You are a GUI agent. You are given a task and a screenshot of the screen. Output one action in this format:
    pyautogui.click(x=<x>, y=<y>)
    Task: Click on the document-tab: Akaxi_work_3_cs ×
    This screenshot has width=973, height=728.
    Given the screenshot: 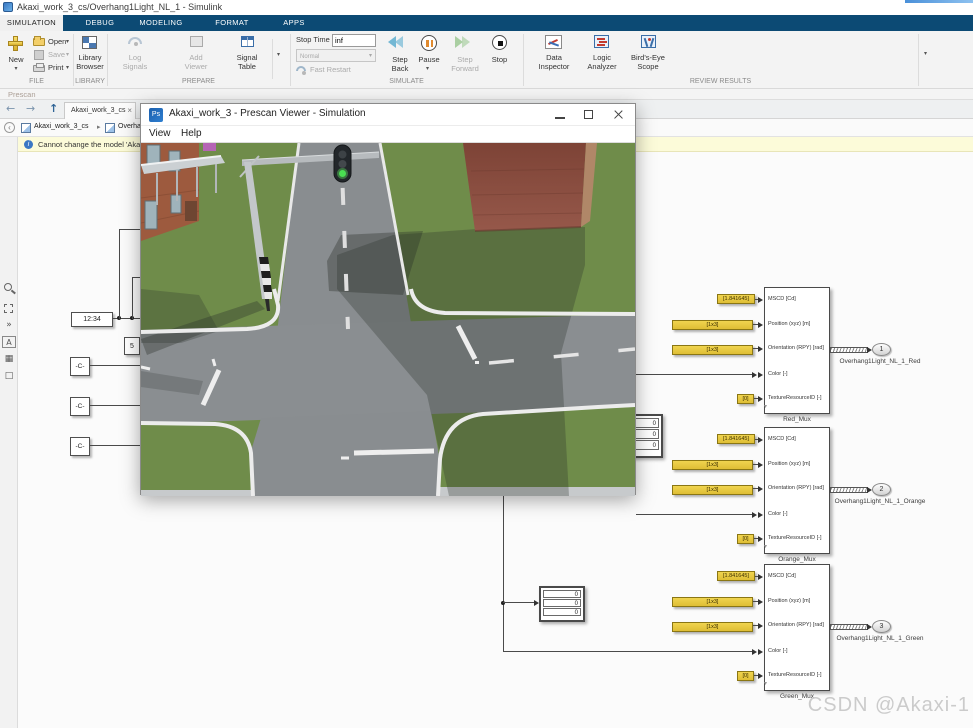 What is the action you would take?
    pyautogui.click(x=100, y=110)
    